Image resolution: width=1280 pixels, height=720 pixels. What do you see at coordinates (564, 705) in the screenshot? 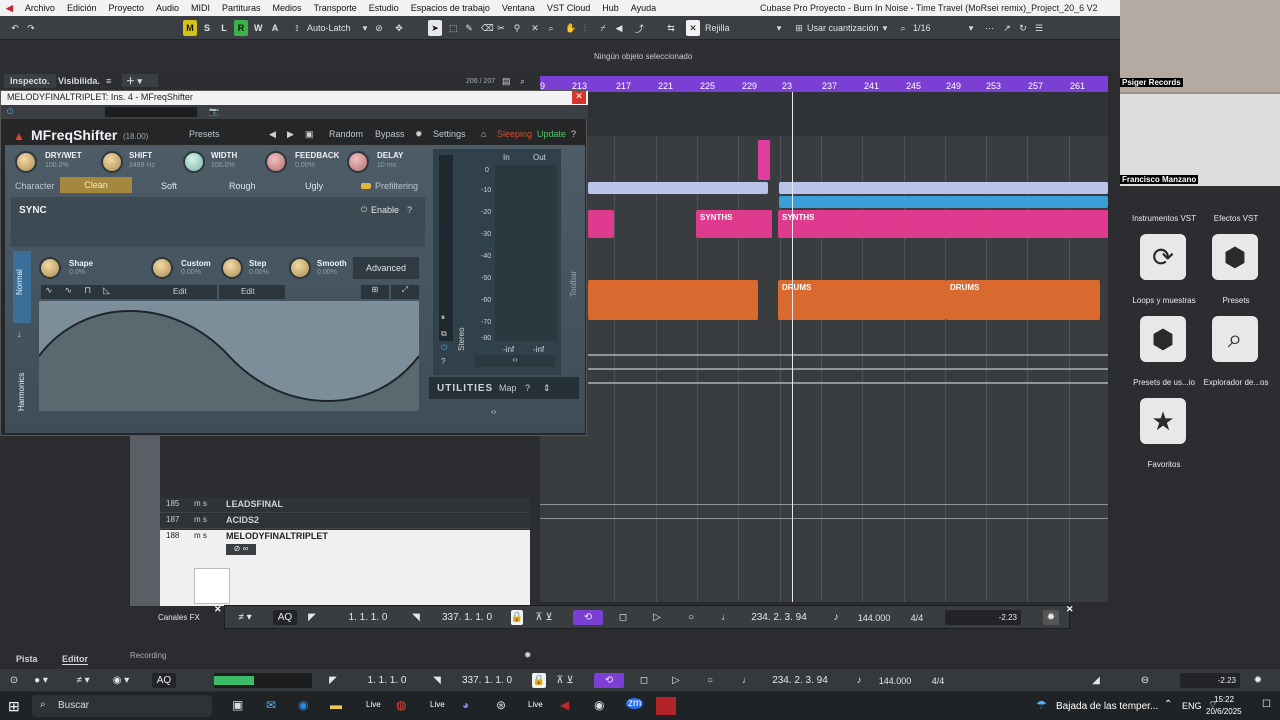
I see `cubase-icon: ◀` at bounding box center [564, 705].